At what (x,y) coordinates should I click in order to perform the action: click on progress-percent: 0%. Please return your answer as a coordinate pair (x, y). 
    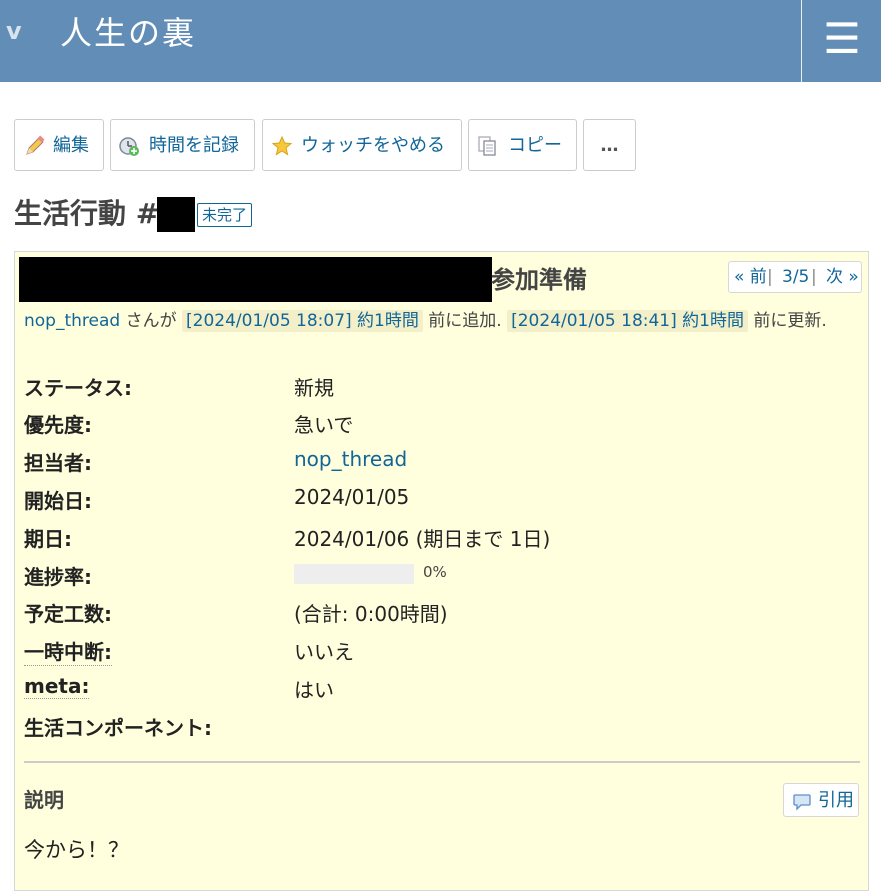
    Looking at the image, I should click on (435, 572).